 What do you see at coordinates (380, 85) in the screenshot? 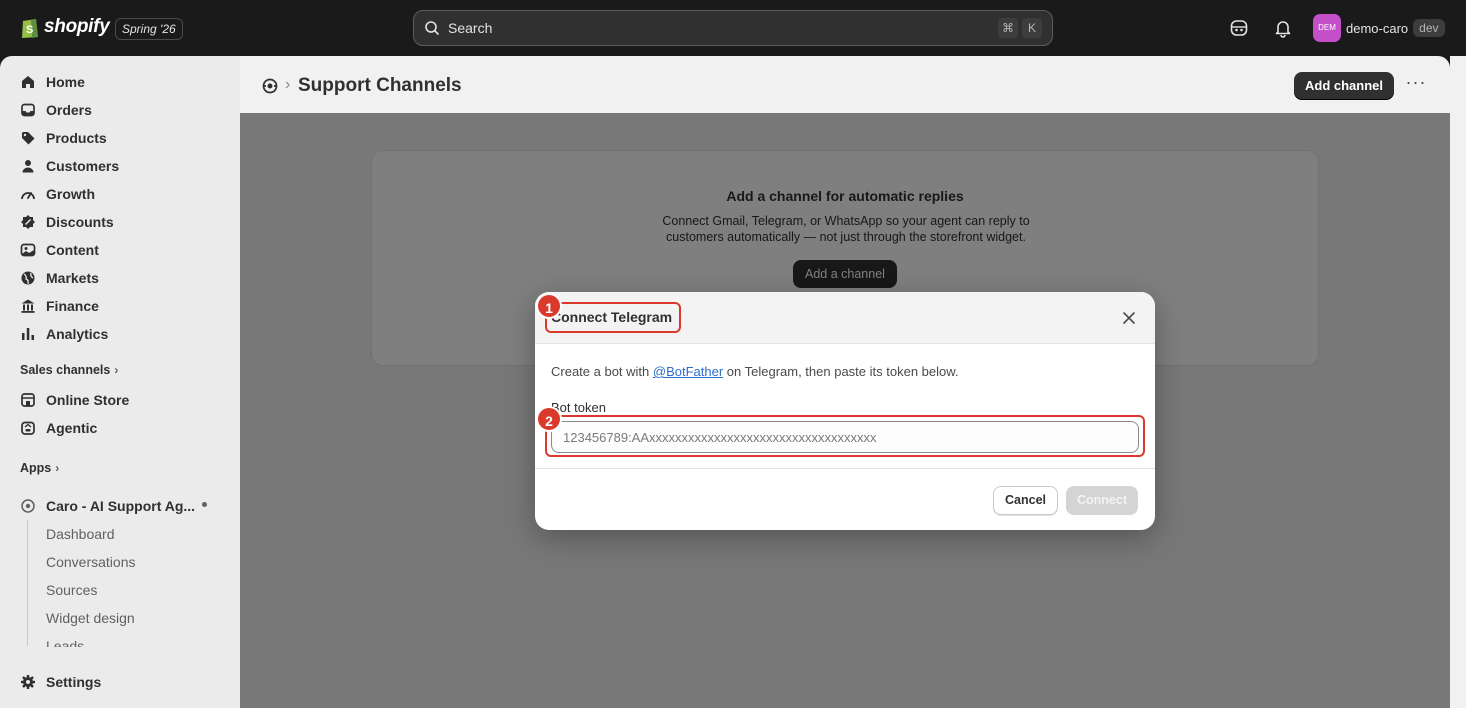
I see `page-title: Support Channels` at bounding box center [380, 85].